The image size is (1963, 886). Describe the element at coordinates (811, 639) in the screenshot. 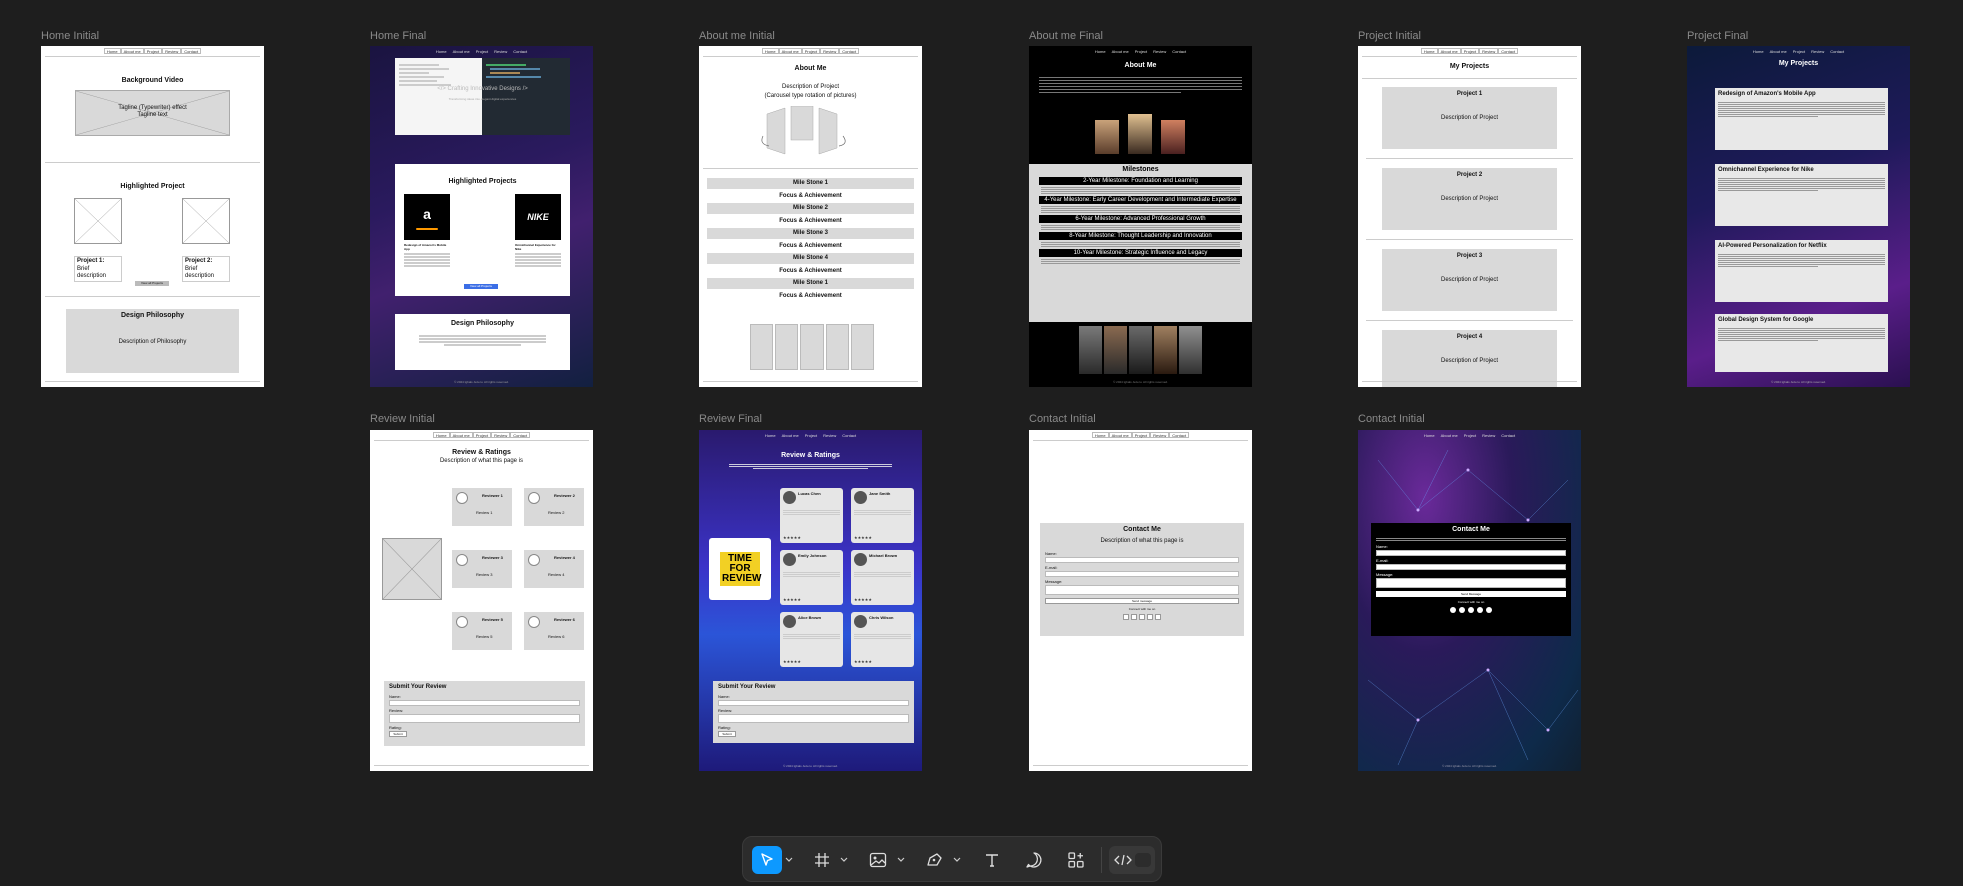

I see `review-card: Alice Brown ★★★★★` at that location.